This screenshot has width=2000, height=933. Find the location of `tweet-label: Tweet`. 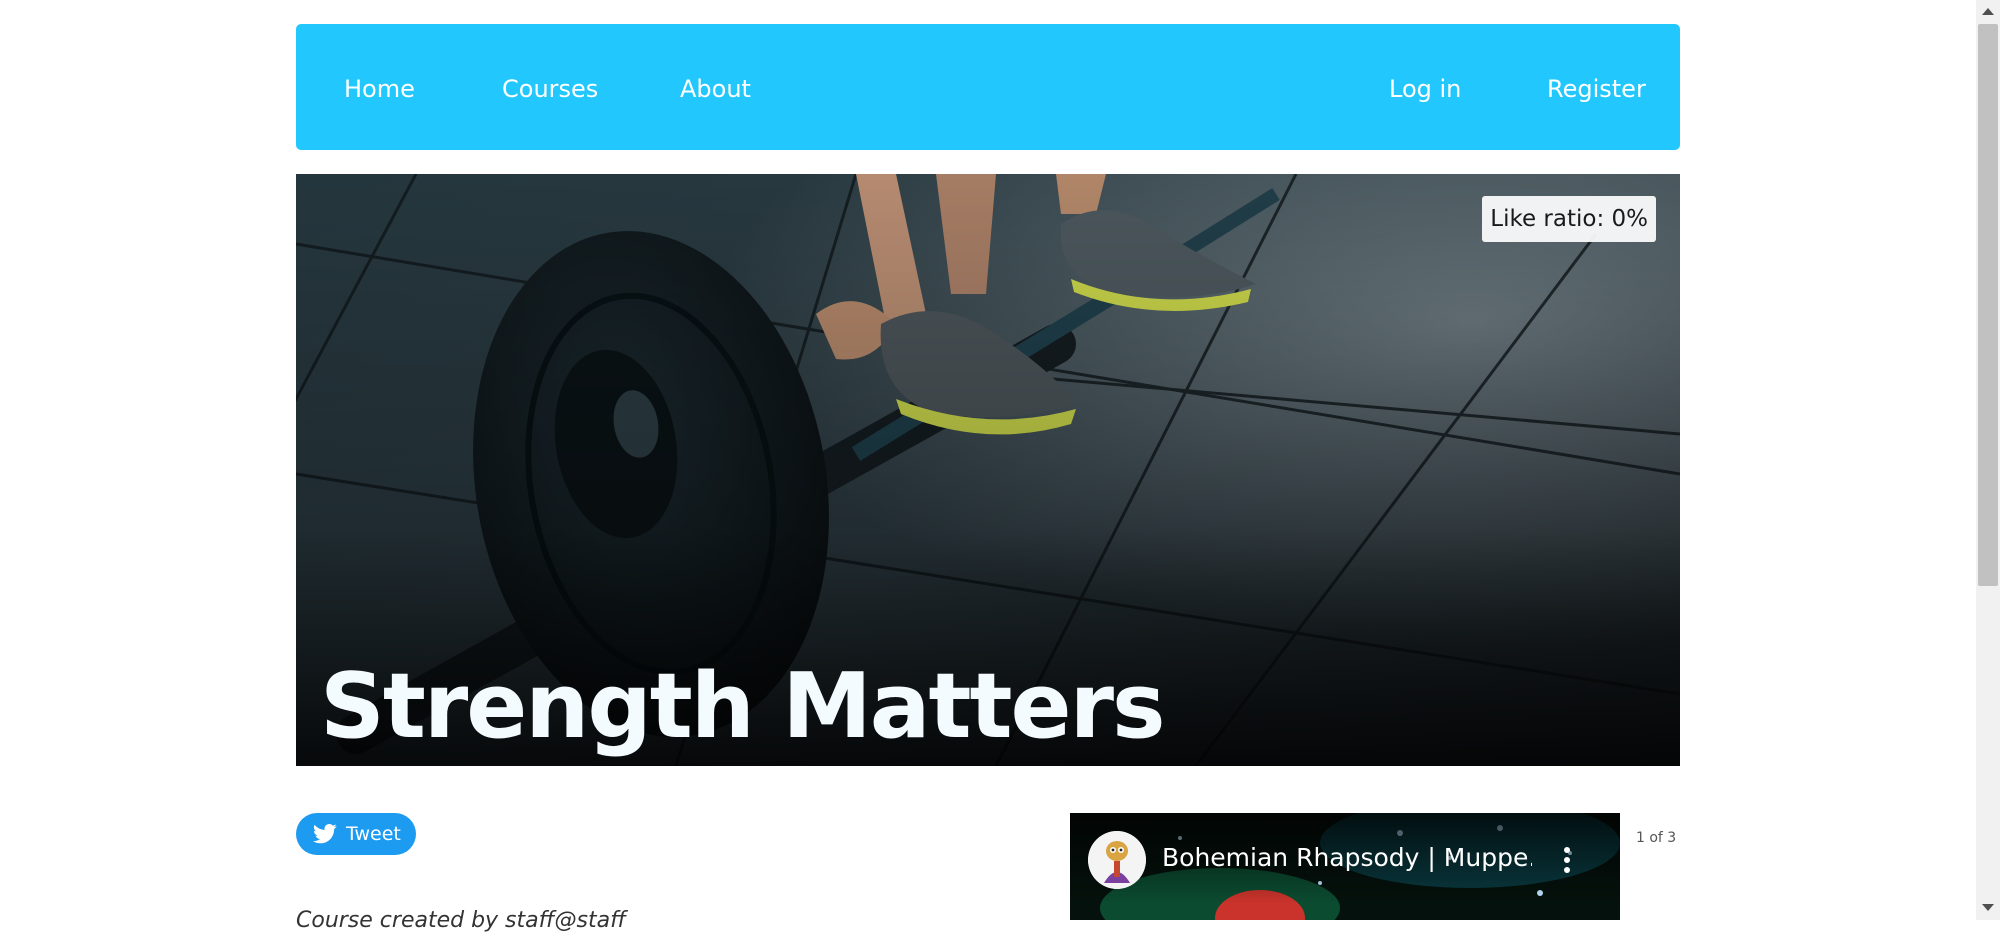

tweet-label: Tweet is located at coordinates (373, 834).